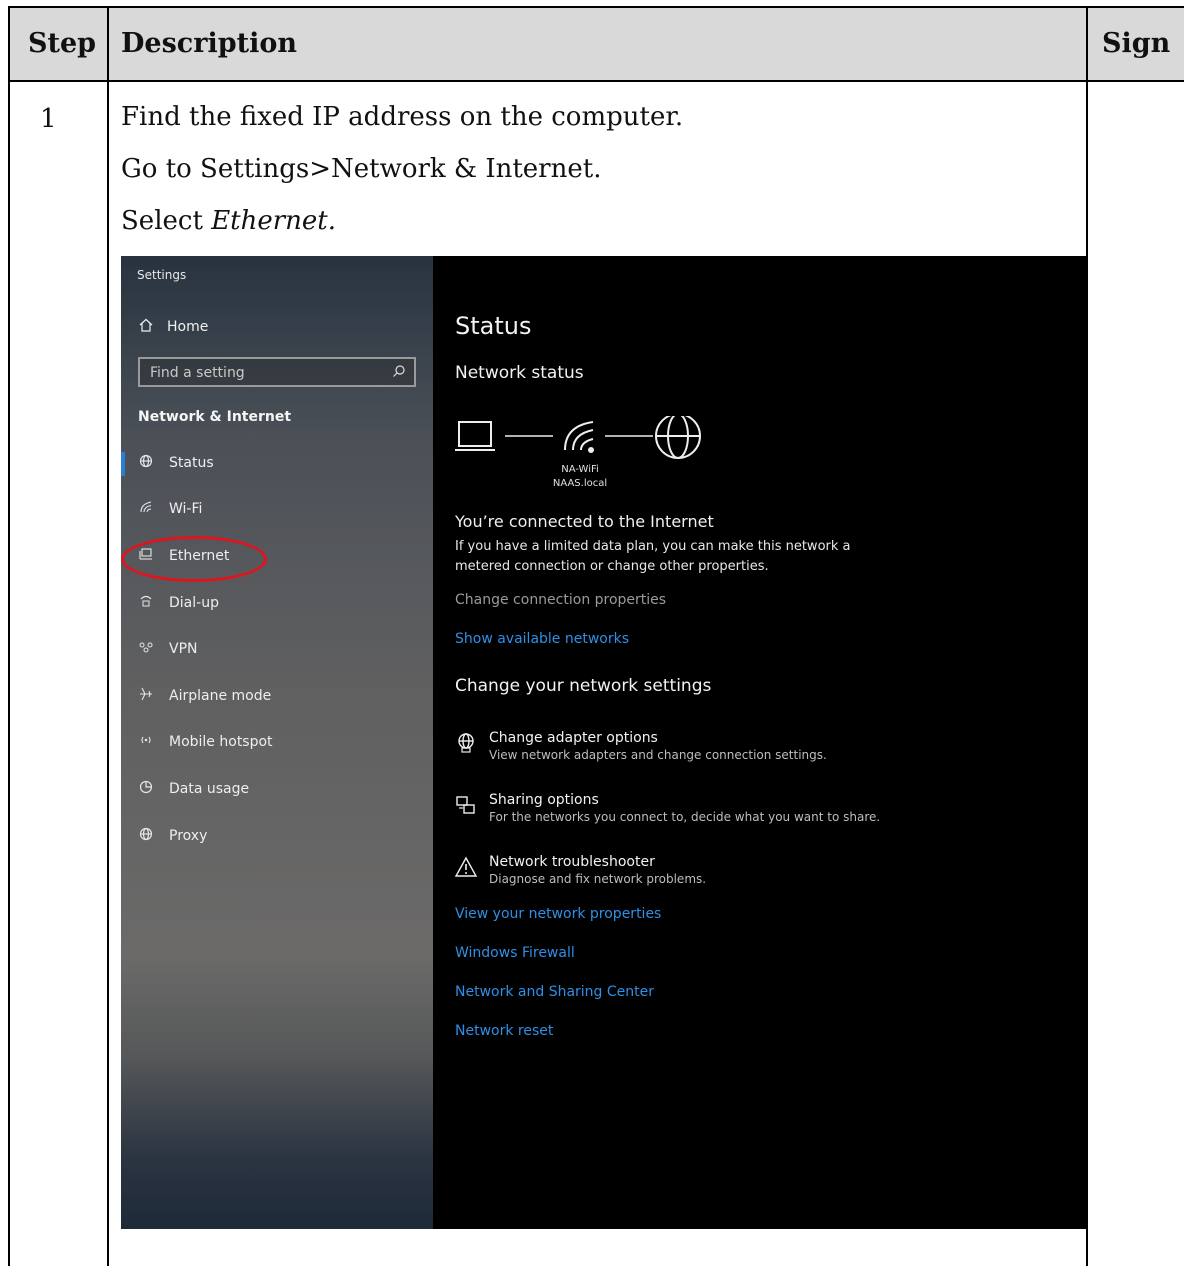 The image size is (1184, 1266). What do you see at coordinates (191, 463) in the screenshot?
I see `sidebar-item-label: Status` at bounding box center [191, 463].